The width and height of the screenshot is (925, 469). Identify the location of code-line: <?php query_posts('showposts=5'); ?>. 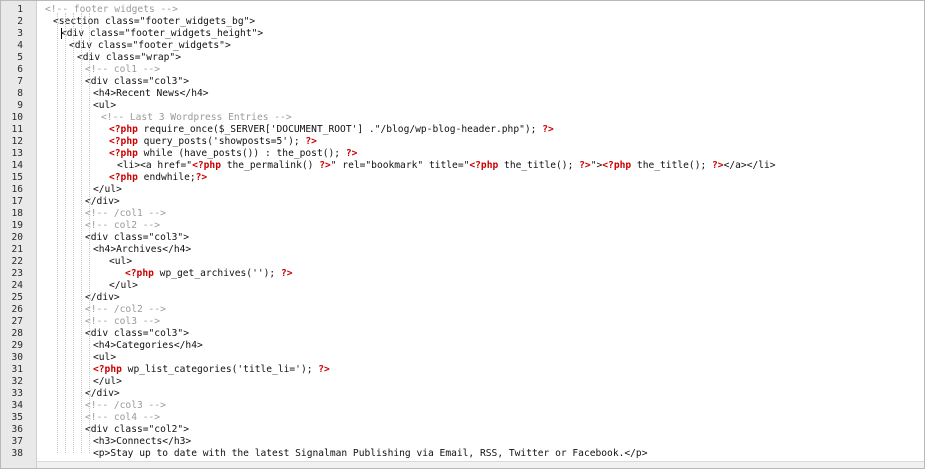
(410, 142).